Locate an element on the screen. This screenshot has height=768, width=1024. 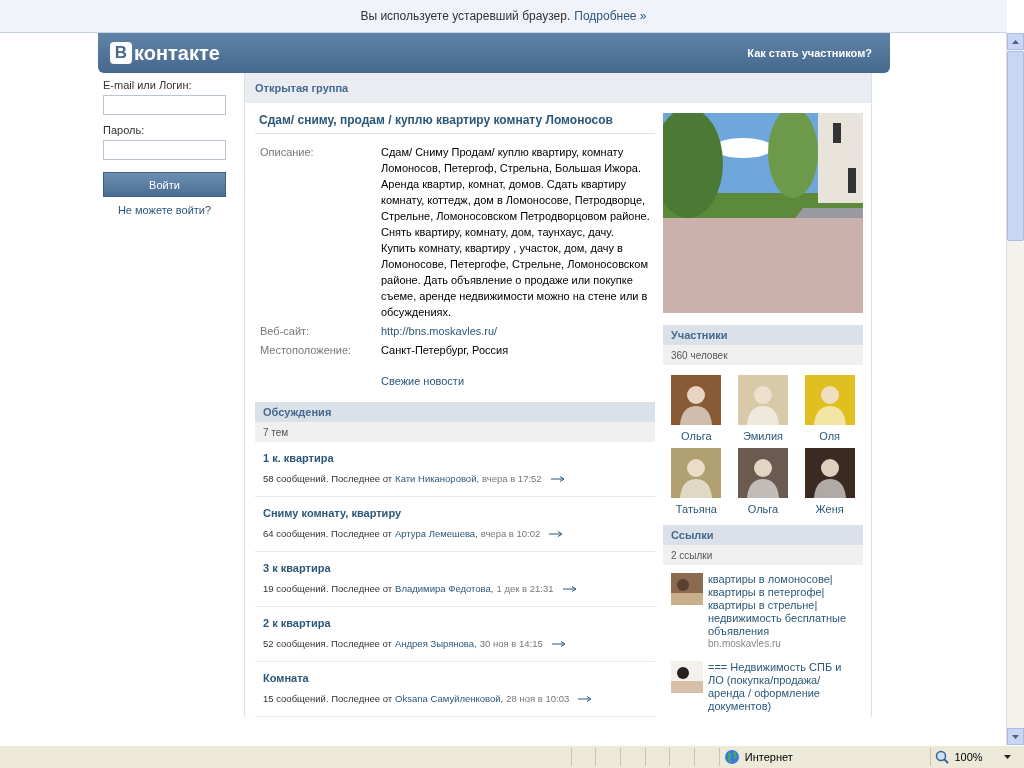
topic-title: 2 к квартира is located at coordinates (455, 623).